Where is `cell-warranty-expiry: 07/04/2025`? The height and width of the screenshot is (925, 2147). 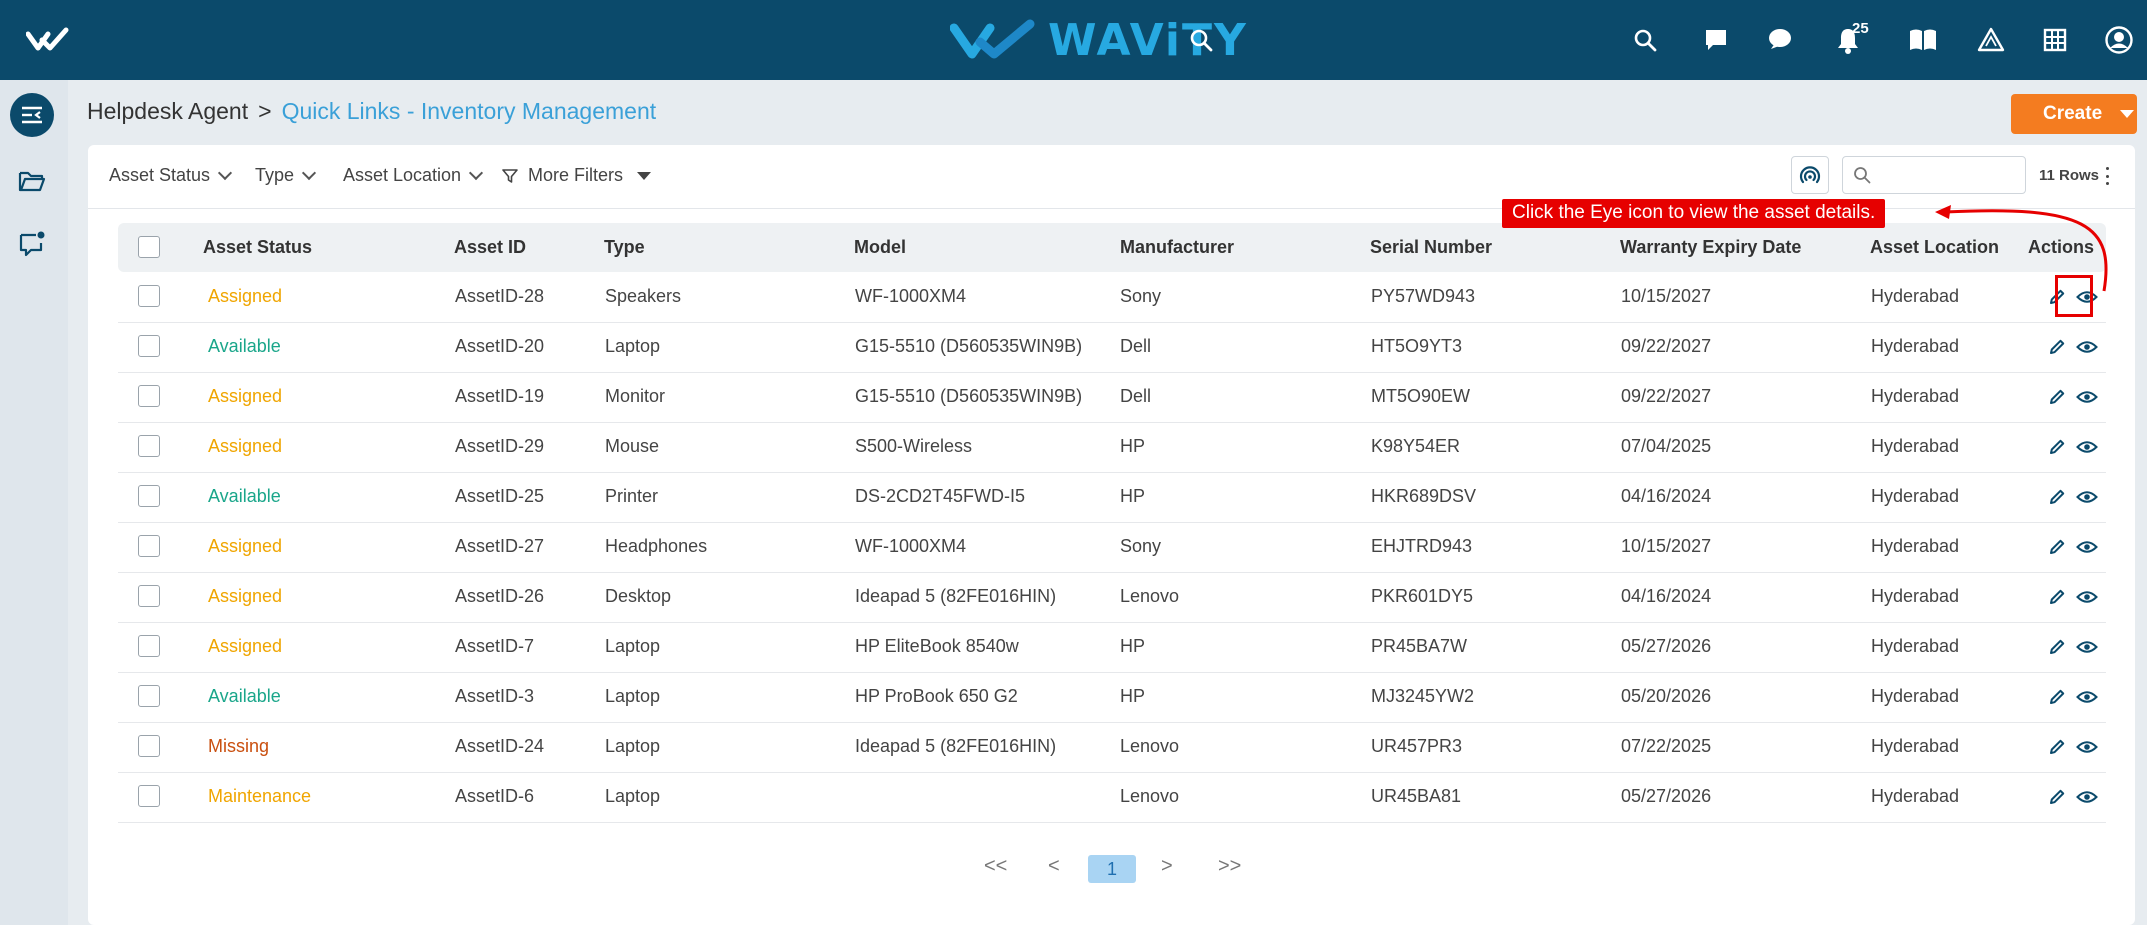 cell-warranty-expiry: 07/04/2025 is located at coordinates (1666, 446).